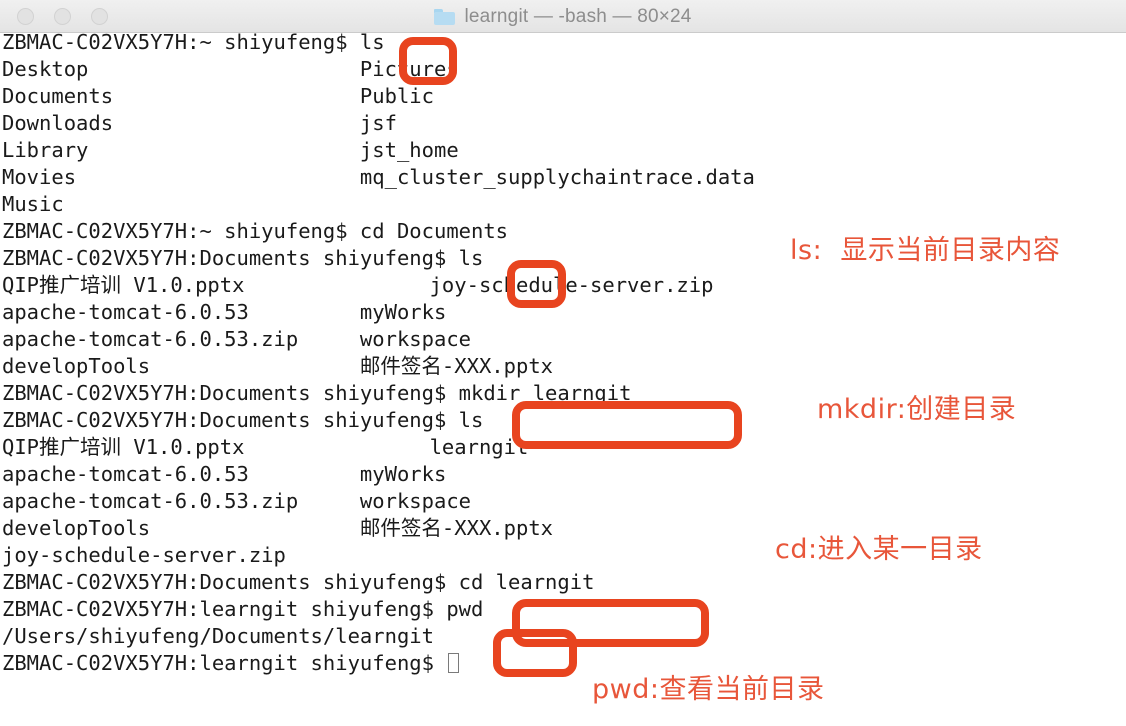 The width and height of the screenshot is (1126, 726). What do you see at coordinates (925, 250) in the screenshot?
I see `annotation-ls: ls: 显示当前目录内容` at bounding box center [925, 250].